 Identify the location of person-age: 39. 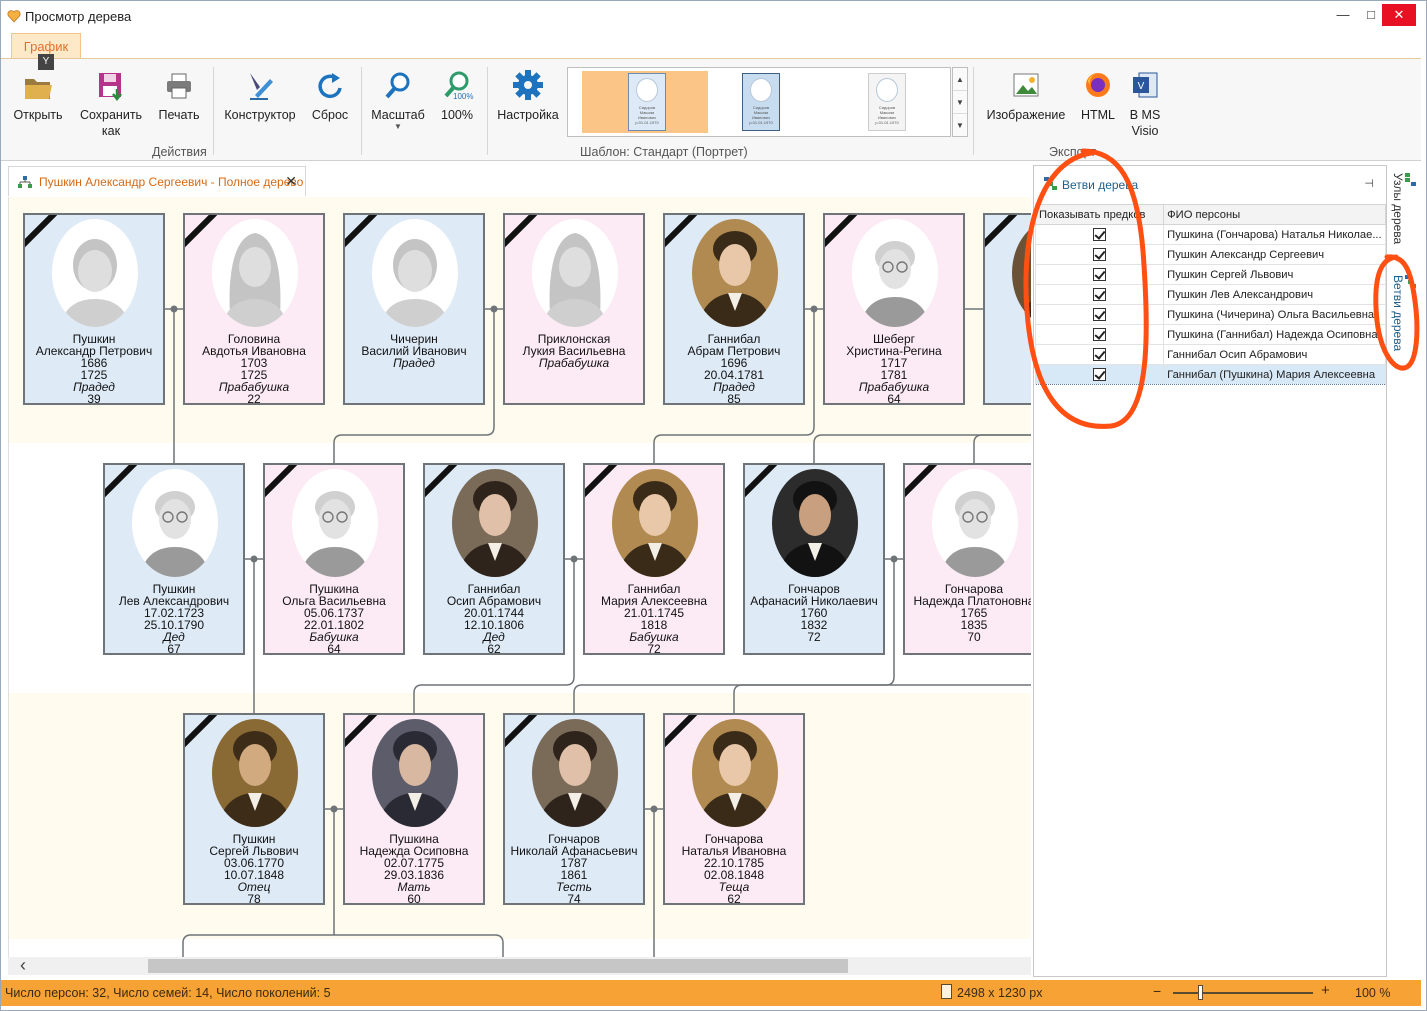
(94, 398).